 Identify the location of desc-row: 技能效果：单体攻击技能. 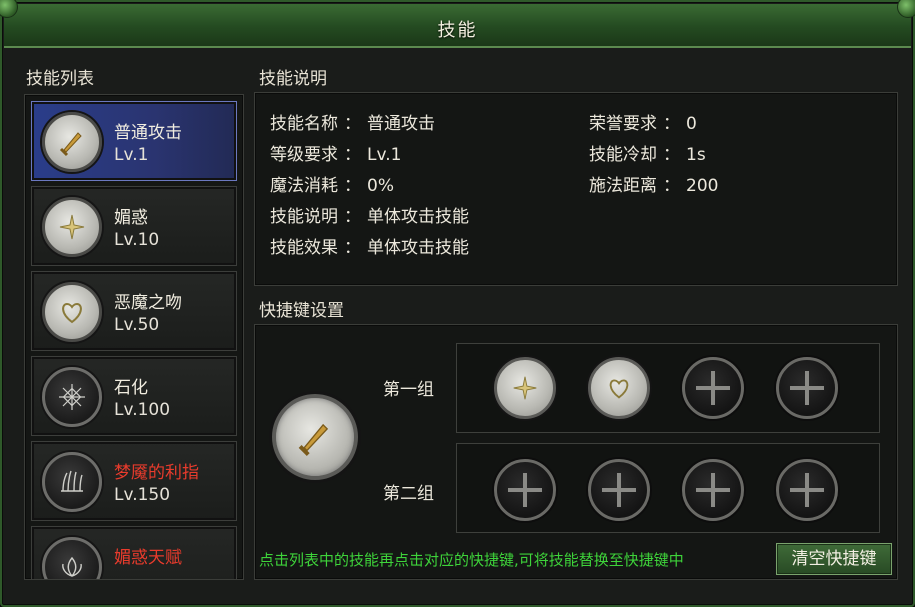
(369, 248).